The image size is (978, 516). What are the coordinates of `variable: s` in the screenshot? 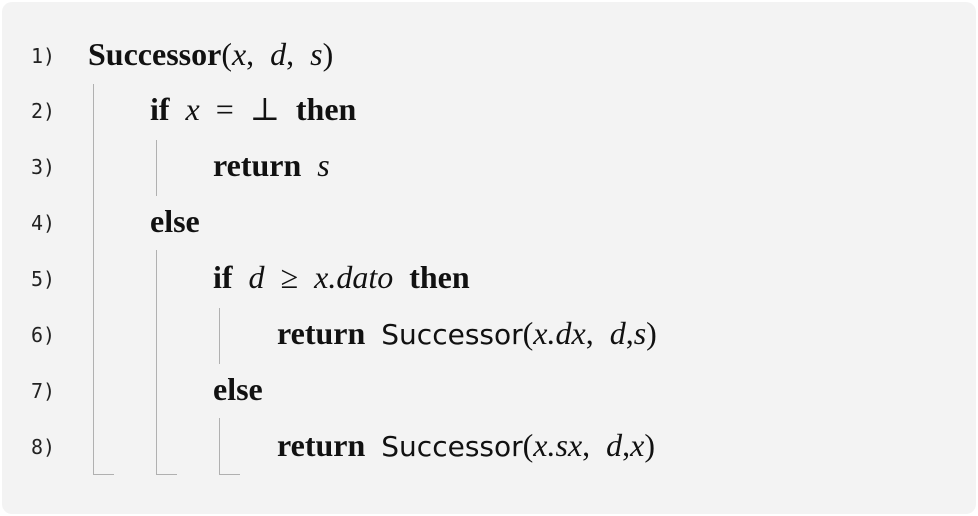 It's located at (323, 165).